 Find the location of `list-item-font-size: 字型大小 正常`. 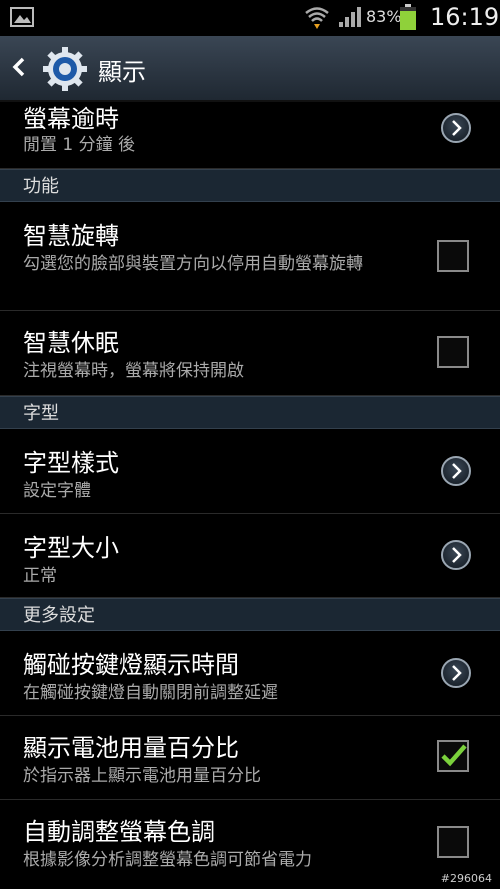

list-item-font-size: 字型大小 正常 is located at coordinates (250, 556).